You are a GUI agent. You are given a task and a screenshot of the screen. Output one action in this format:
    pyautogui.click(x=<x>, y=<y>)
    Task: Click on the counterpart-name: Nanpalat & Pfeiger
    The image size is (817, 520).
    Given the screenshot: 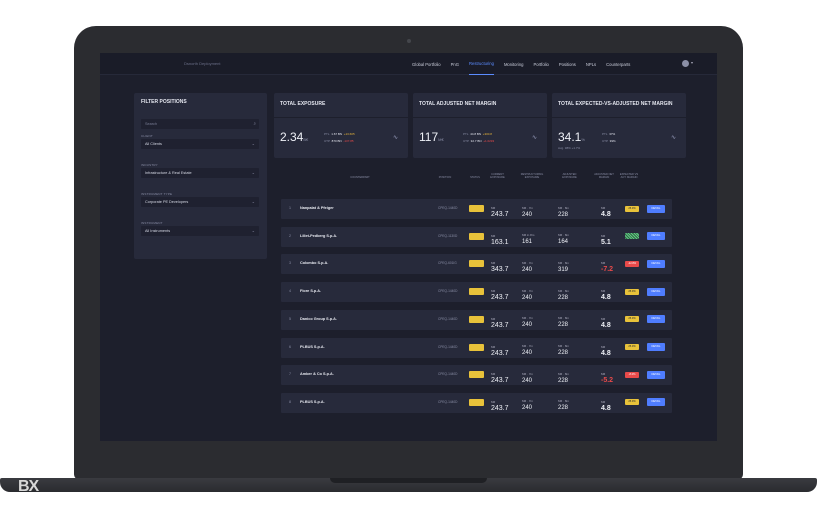 What is the action you would take?
    pyautogui.click(x=317, y=208)
    